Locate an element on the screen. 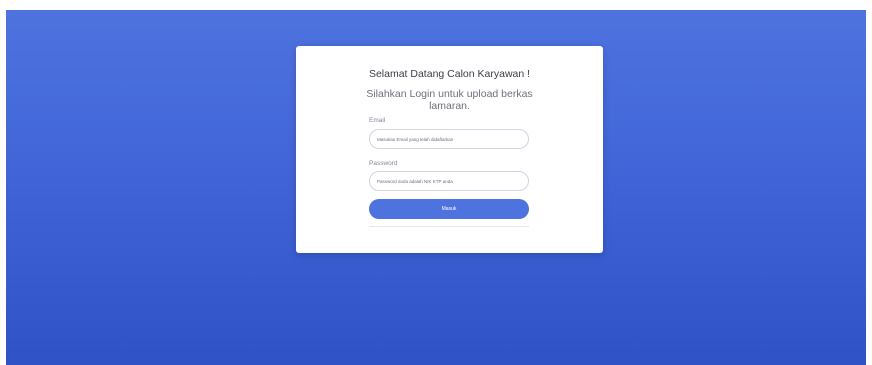 The image size is (872, 365). password-field is located at coordinates (449, 181).